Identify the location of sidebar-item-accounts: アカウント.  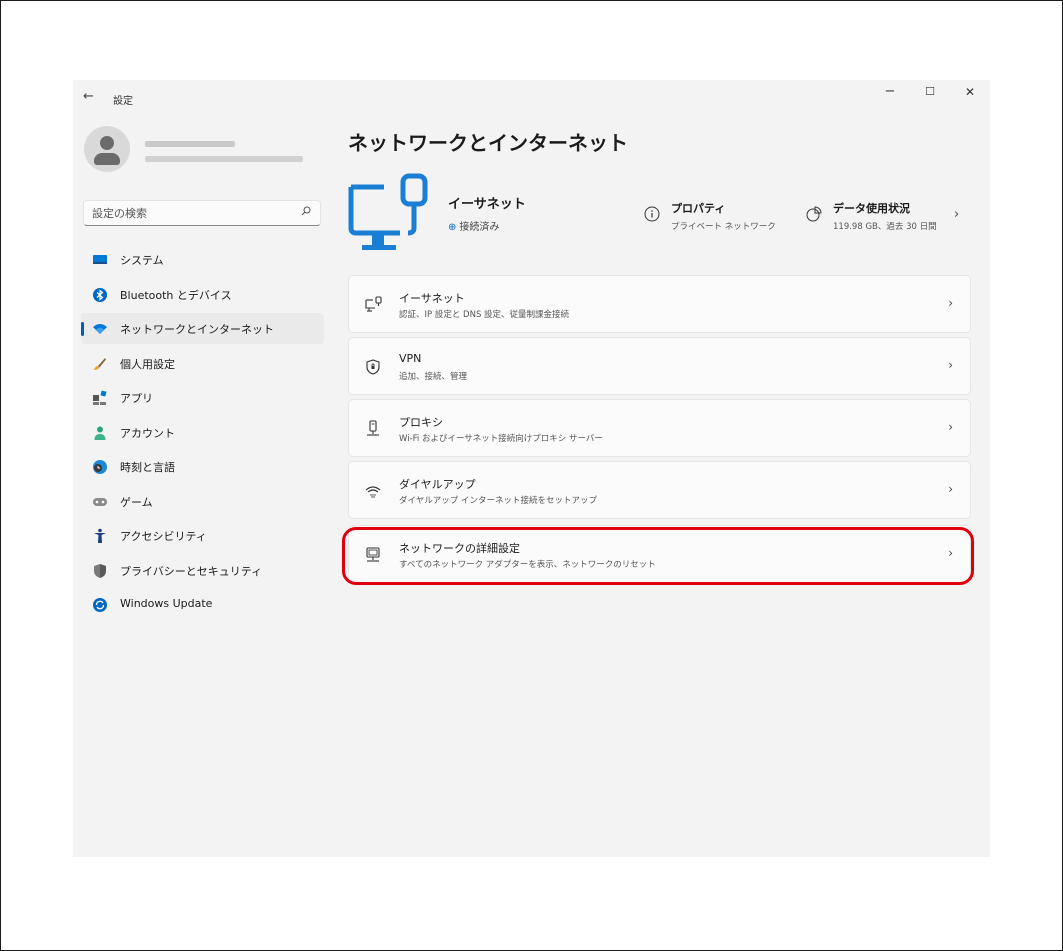
(202, 432).